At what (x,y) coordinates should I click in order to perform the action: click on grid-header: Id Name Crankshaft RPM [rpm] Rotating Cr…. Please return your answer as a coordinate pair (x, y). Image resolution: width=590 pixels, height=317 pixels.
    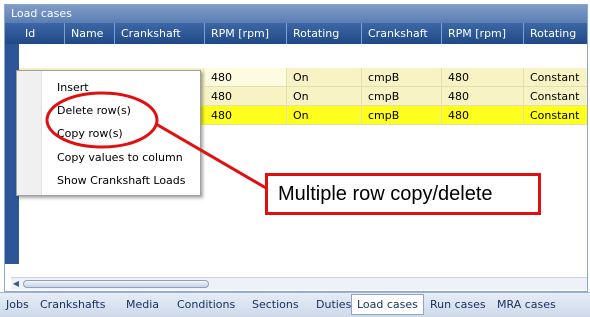
    Looking at the image, I should click on (296, 33).